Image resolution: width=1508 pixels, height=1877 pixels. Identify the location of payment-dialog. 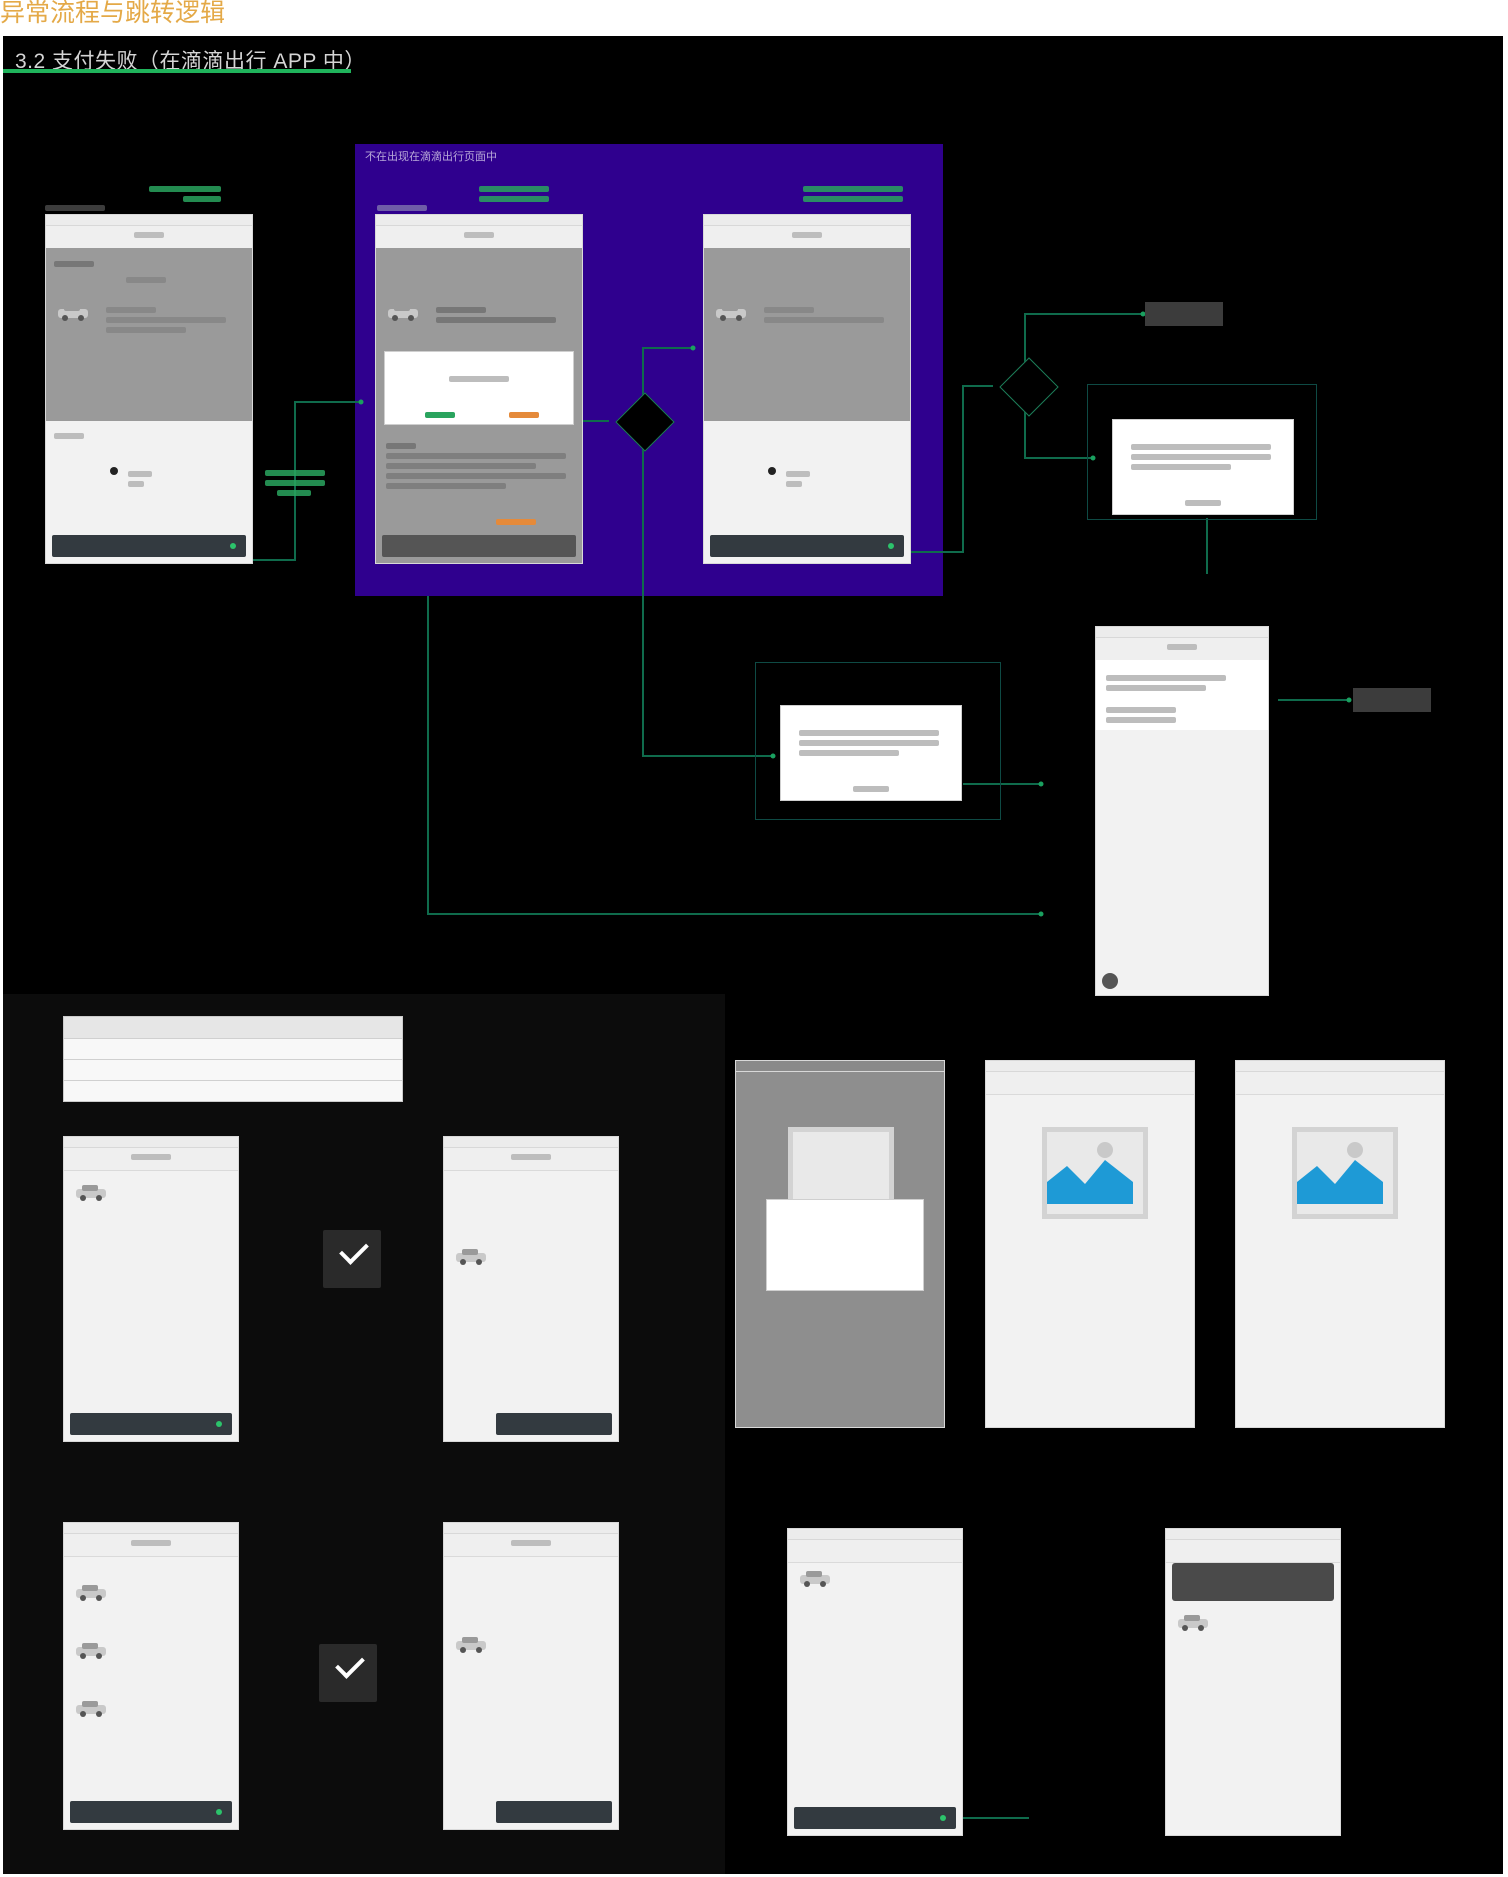
(479, 388).